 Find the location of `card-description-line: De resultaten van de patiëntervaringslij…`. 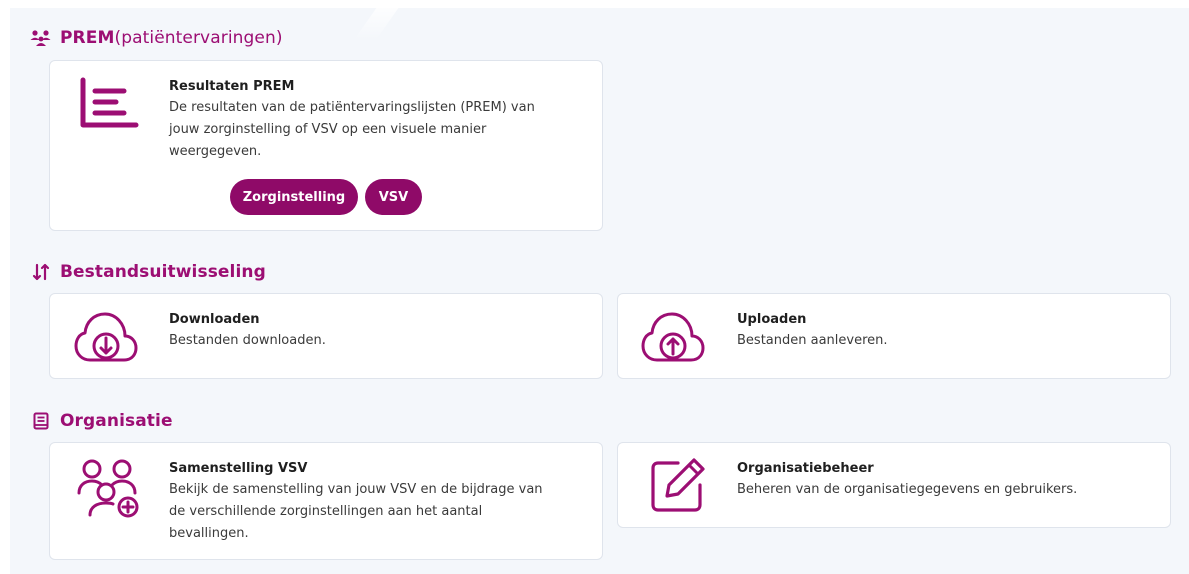

card-description-line: De resultaten van de patiëntervaringslij… is located at coordinates (352, 107).